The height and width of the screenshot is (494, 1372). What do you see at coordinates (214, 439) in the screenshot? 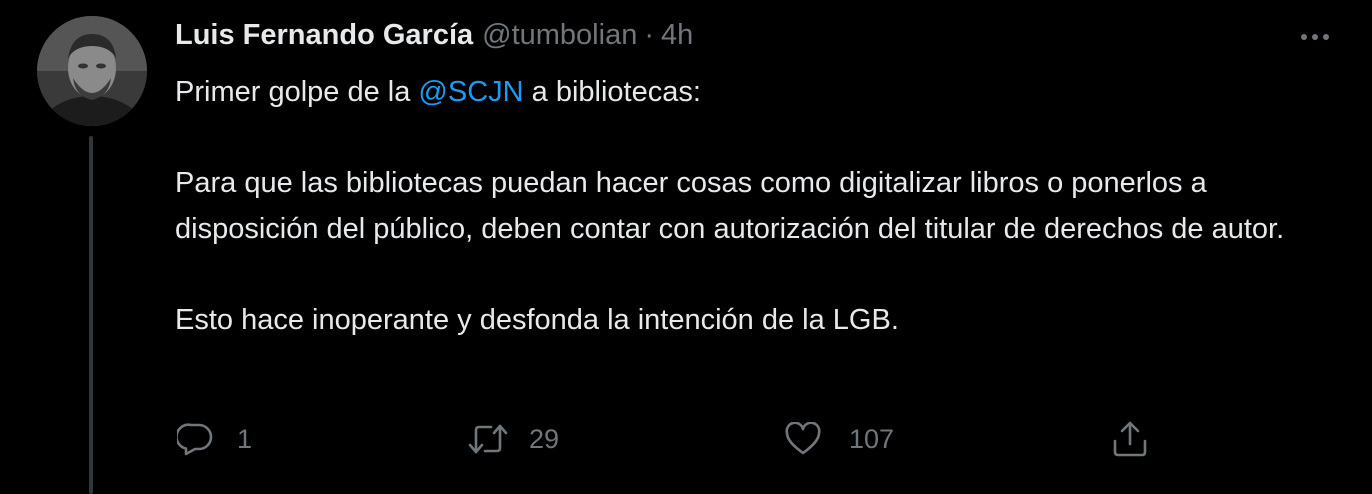
I see `reply-button: 1` at bounding box center [214, 439].